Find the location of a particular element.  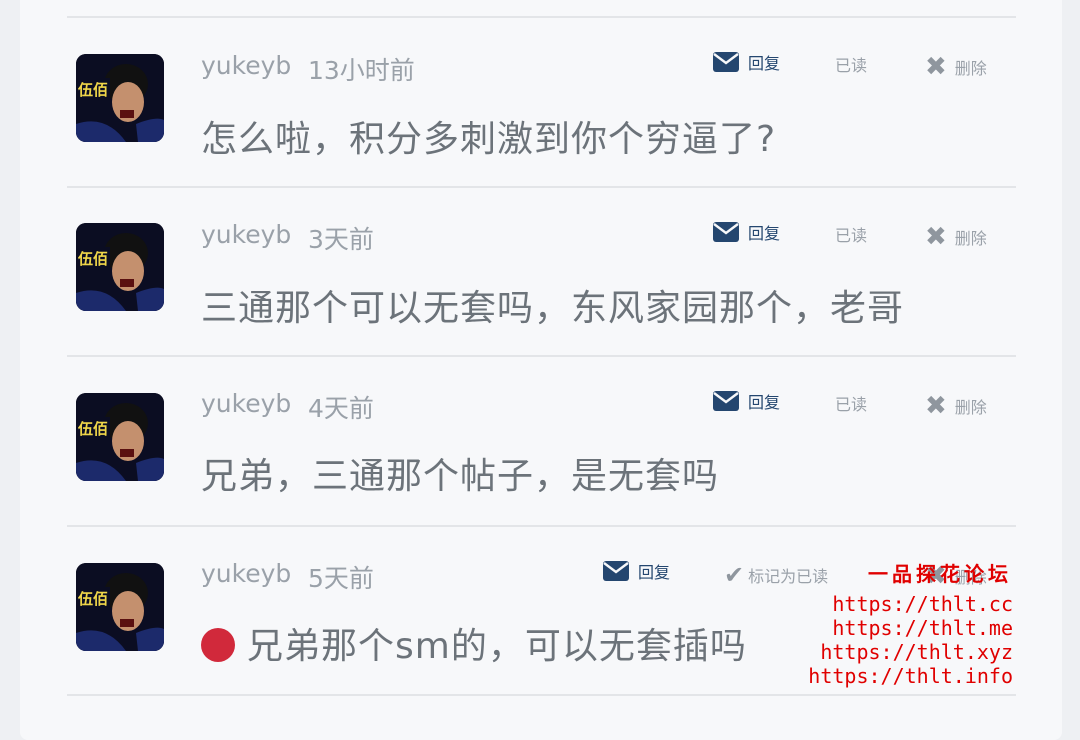

message-text: 兄弟那个sm的，可以无套插吗 is located at coordinates (497, 646).